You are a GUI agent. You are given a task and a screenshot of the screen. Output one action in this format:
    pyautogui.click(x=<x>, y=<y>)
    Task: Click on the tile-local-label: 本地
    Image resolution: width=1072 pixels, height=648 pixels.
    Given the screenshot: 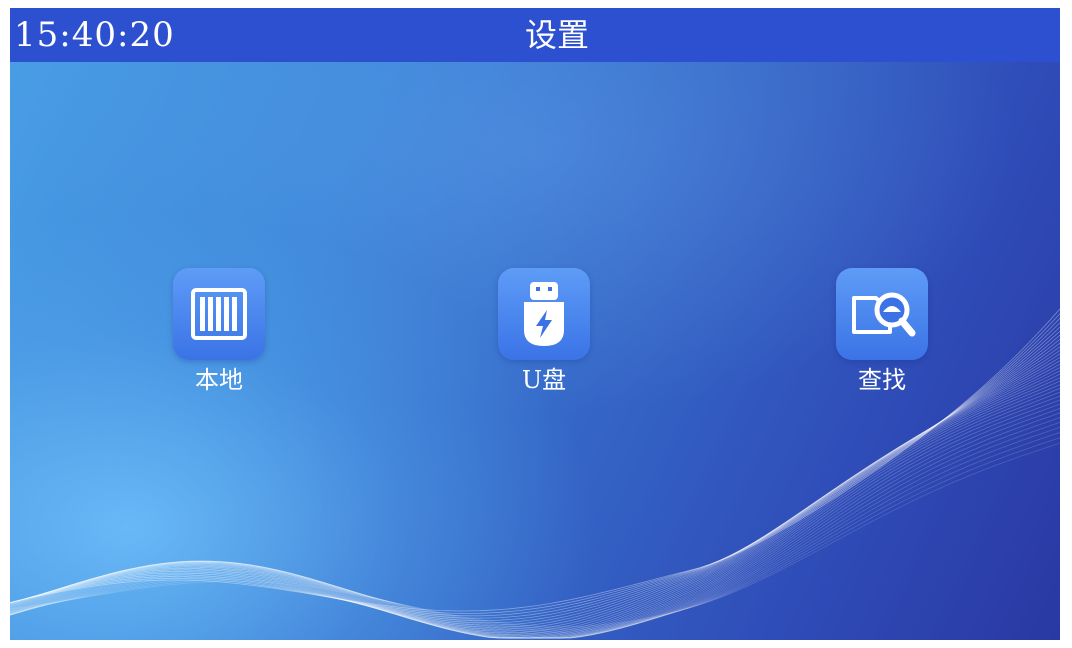 What is the action you would take?
    pyautogui.click(x=219, y=380)
    